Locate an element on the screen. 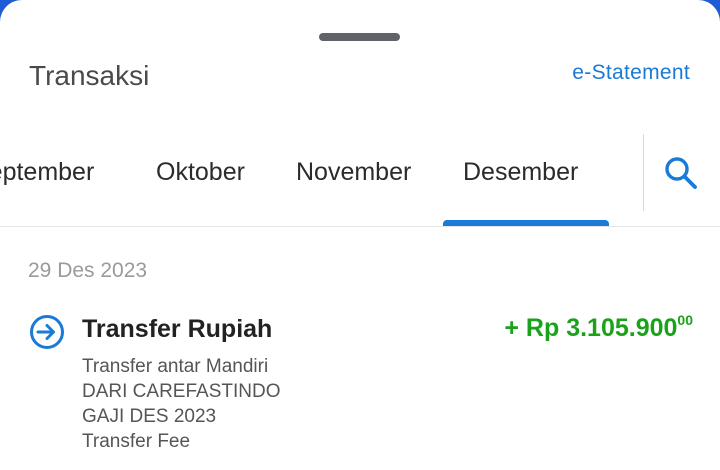 The width and height of the screenshot is (720, 470). amount-main: + Rp 3.105.900 is located at coordinates (591, 328).